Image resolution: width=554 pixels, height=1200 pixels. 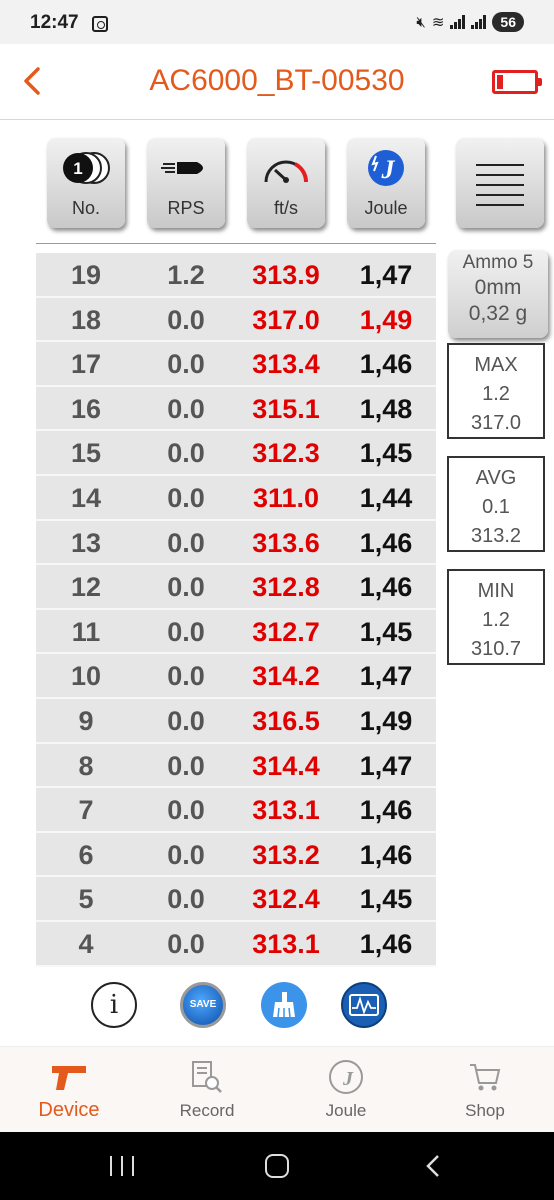 What do you see at coordinates (496, 620) in the screenshot?
I see `min-rps: 1.2` at bounding box center [496, 620].